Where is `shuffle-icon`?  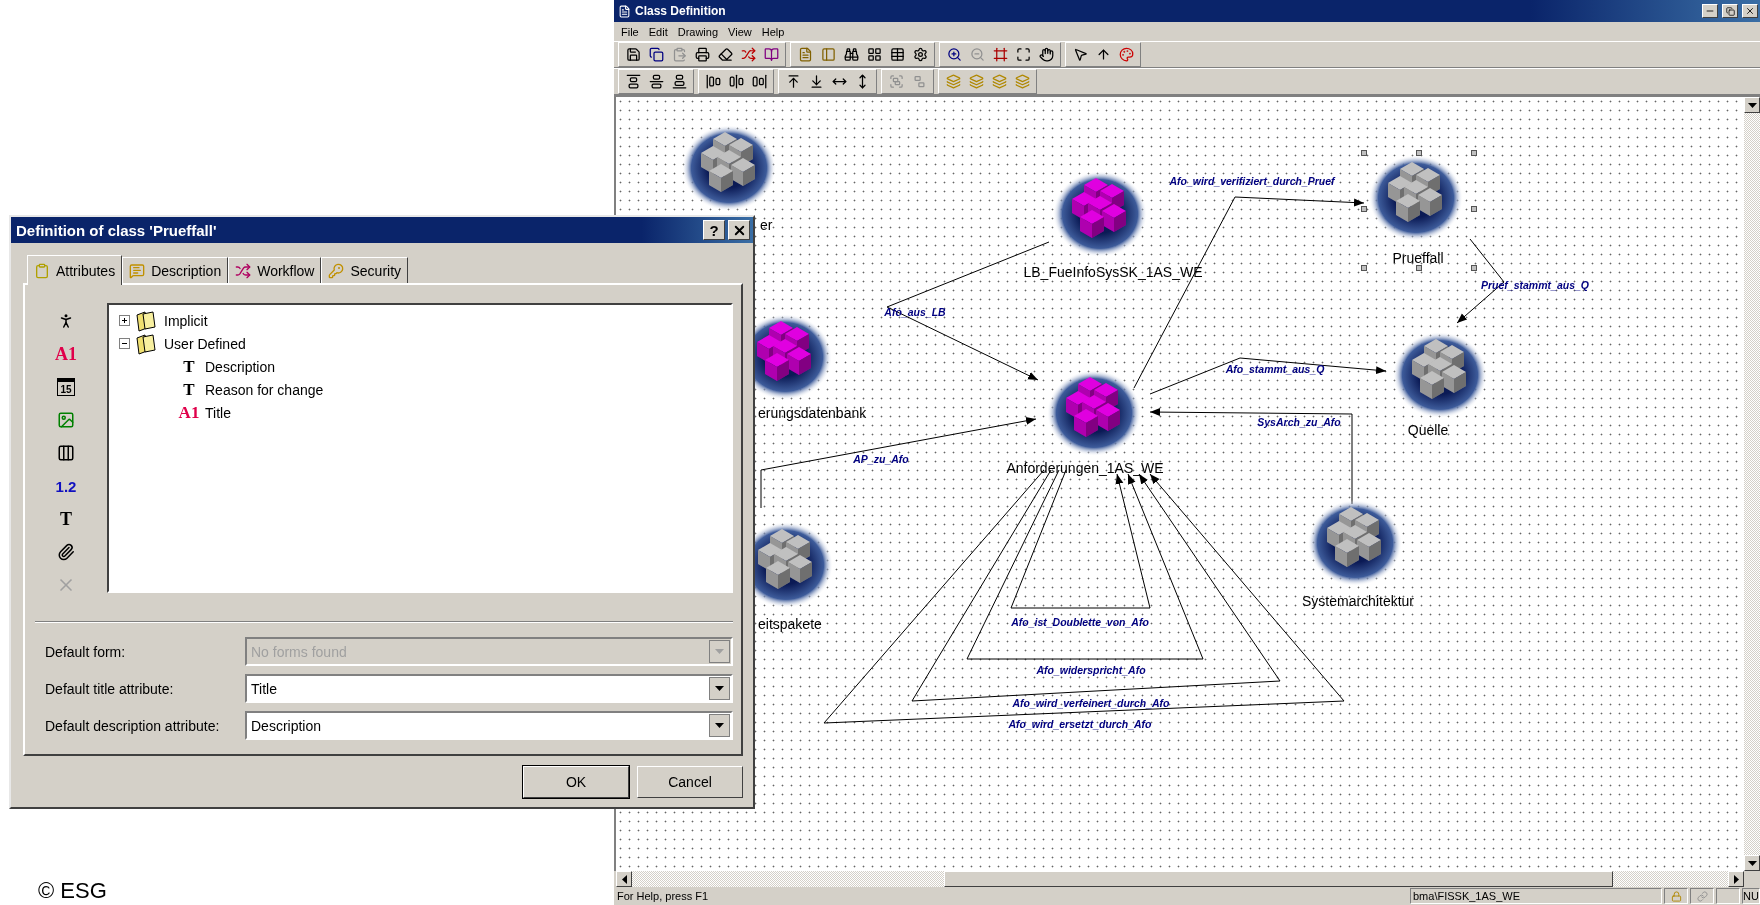 shuffle-icon is located at coordinates (748, 54).